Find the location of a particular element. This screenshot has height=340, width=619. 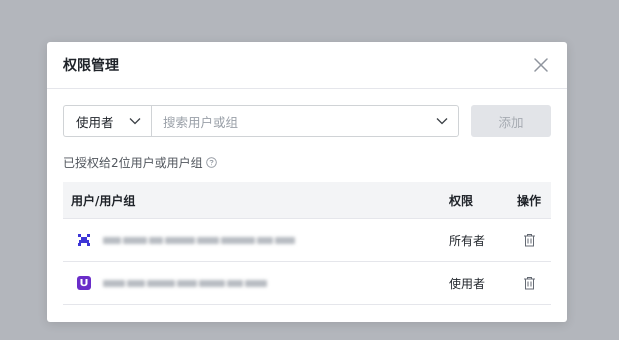

table-row: 使用者 is located at coordinates (307, 283).